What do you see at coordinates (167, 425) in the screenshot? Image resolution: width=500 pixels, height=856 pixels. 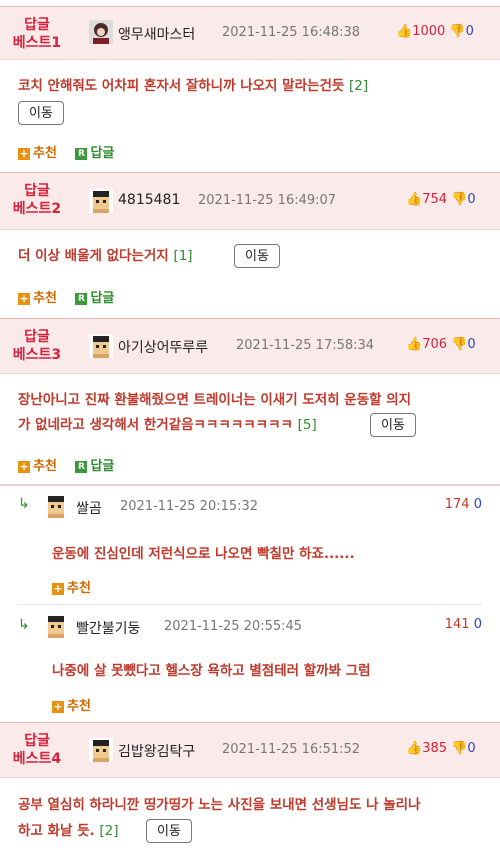 I see `best3-comment-line2: 가 없네라고 생각해서 한거같음ㅋㅋㅋㅋㅋㅋㅋㅋ [5]` at bounding box center [167, 425].